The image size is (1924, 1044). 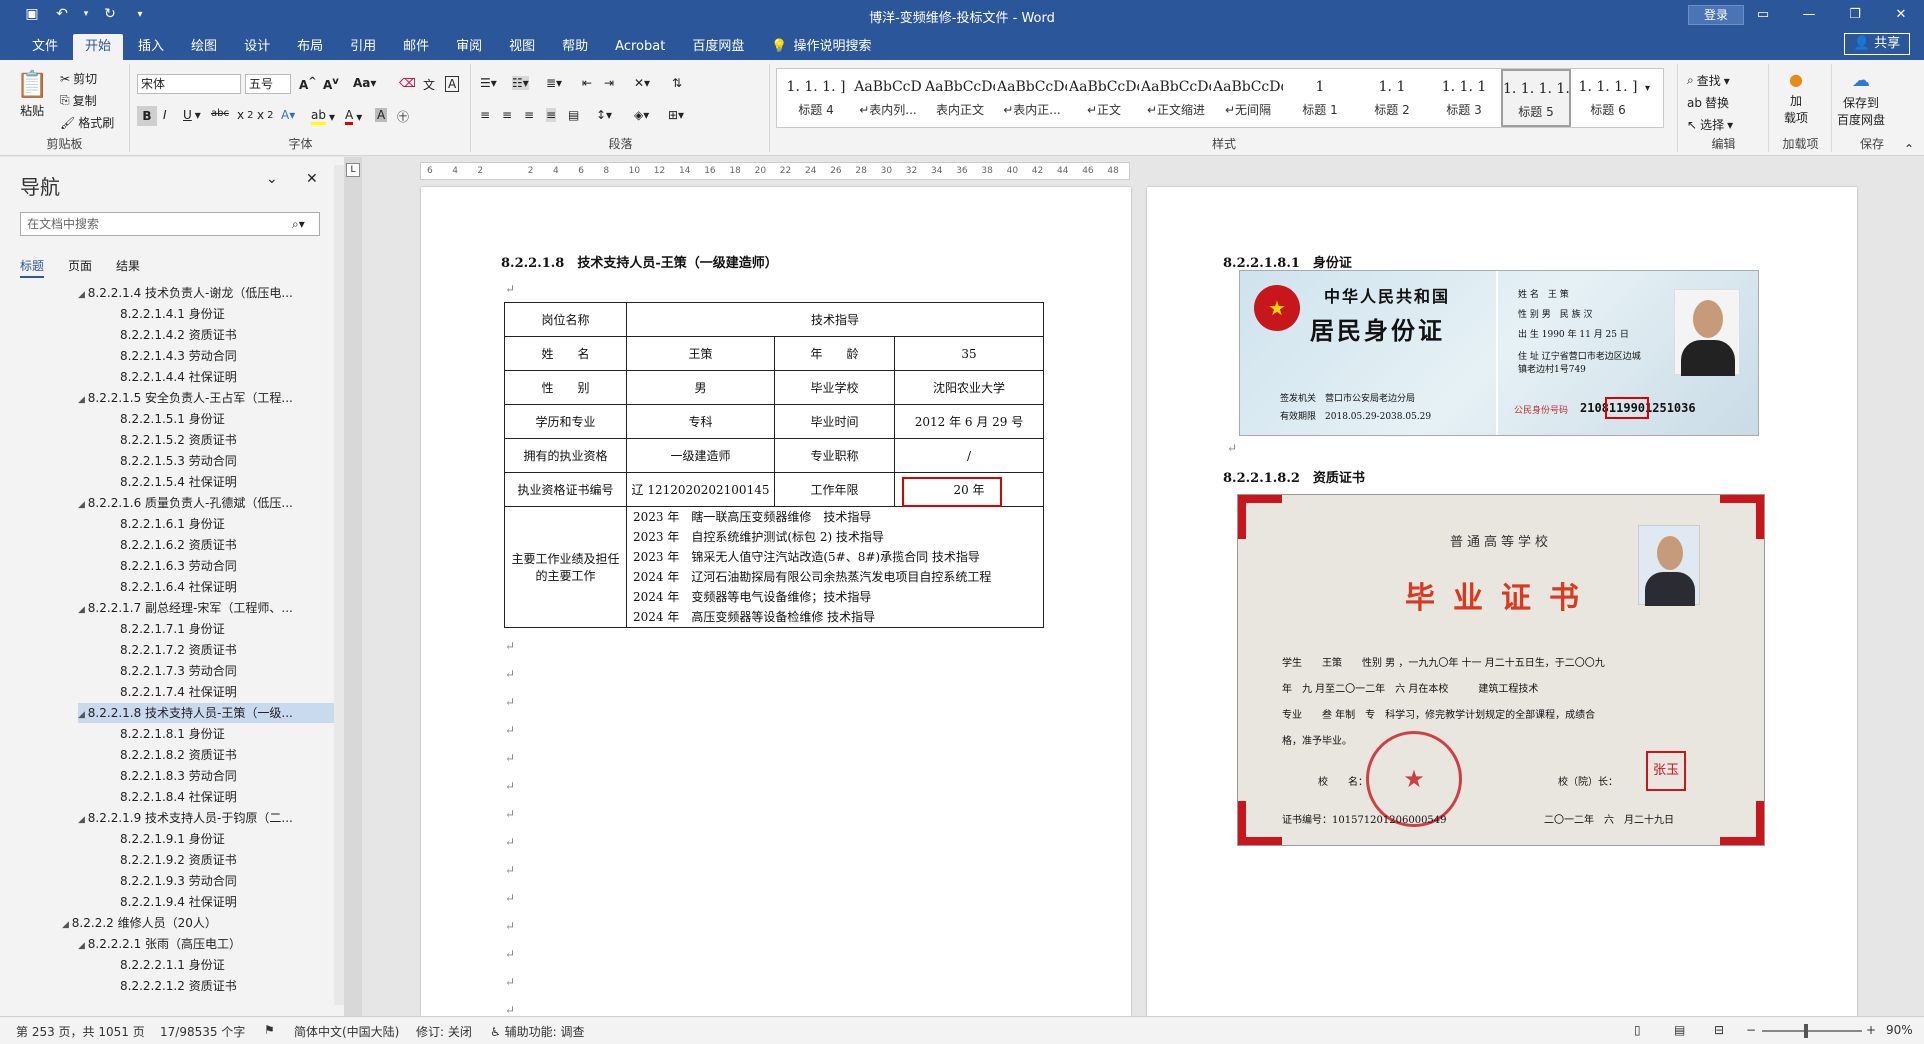 What do you see at coordinates (227, 629) in the screenshot?
I see `nav-heading-item: 8.2.2.1.7.1 身份证` at bounding box center [227, 629].